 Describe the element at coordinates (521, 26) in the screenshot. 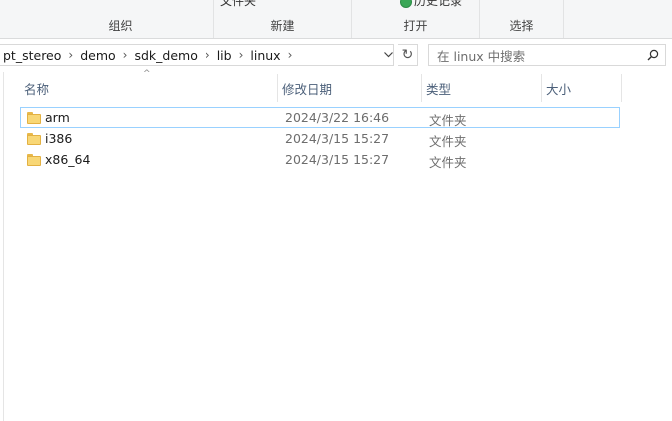

I see `ribbon-group-label: 选择` at that location.